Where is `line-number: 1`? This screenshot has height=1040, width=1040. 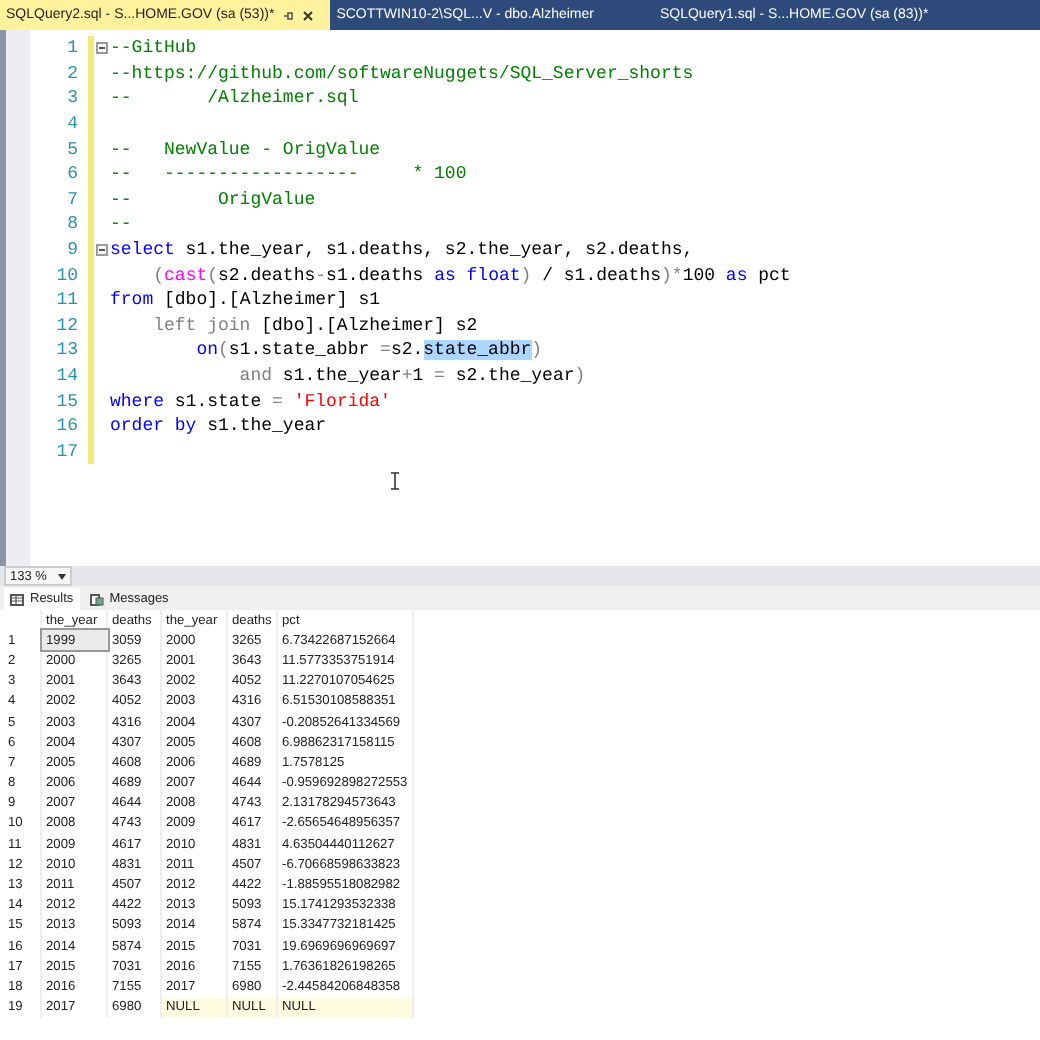
line-number: 1 is located at coordinates (71, 48).